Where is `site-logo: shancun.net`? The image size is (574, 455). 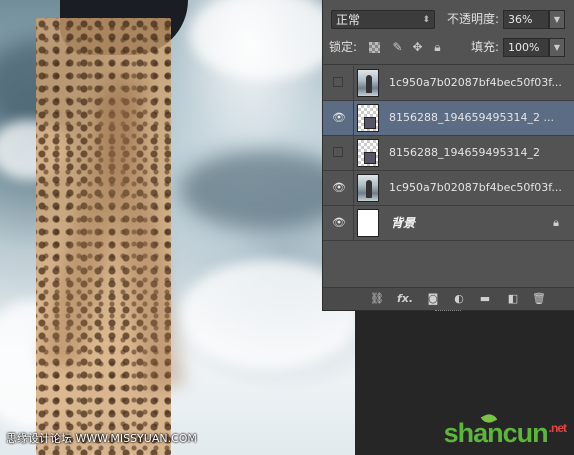 site-logo: shancun.net is located at coordinates (505, 433).